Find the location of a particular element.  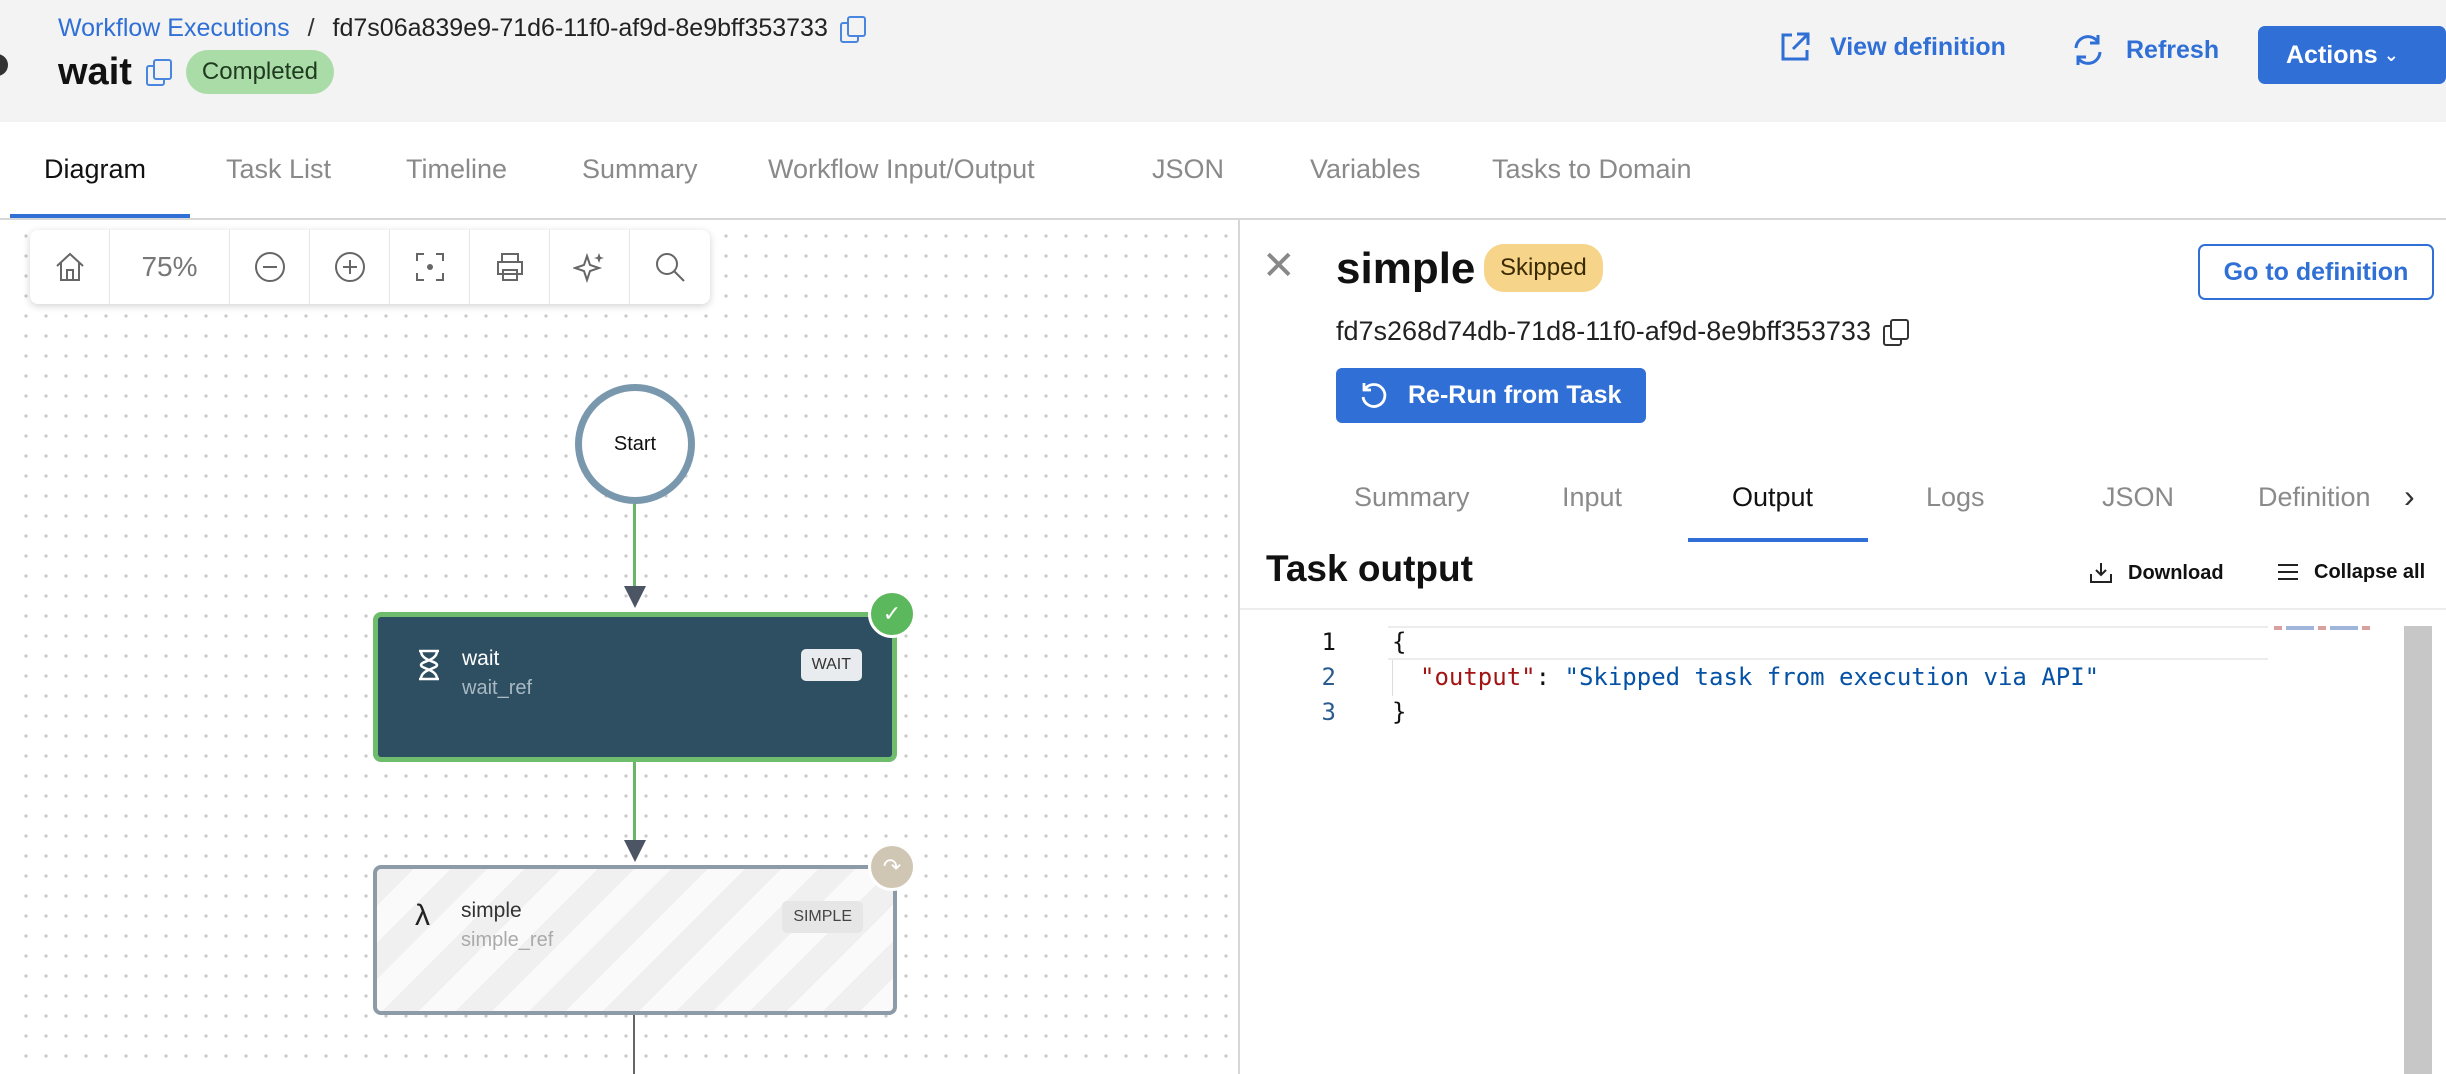

task-id-row: fd7s268d74db-71d8-11f0-af9d-8e9bff353733 is located at coordinates (1622, 331).